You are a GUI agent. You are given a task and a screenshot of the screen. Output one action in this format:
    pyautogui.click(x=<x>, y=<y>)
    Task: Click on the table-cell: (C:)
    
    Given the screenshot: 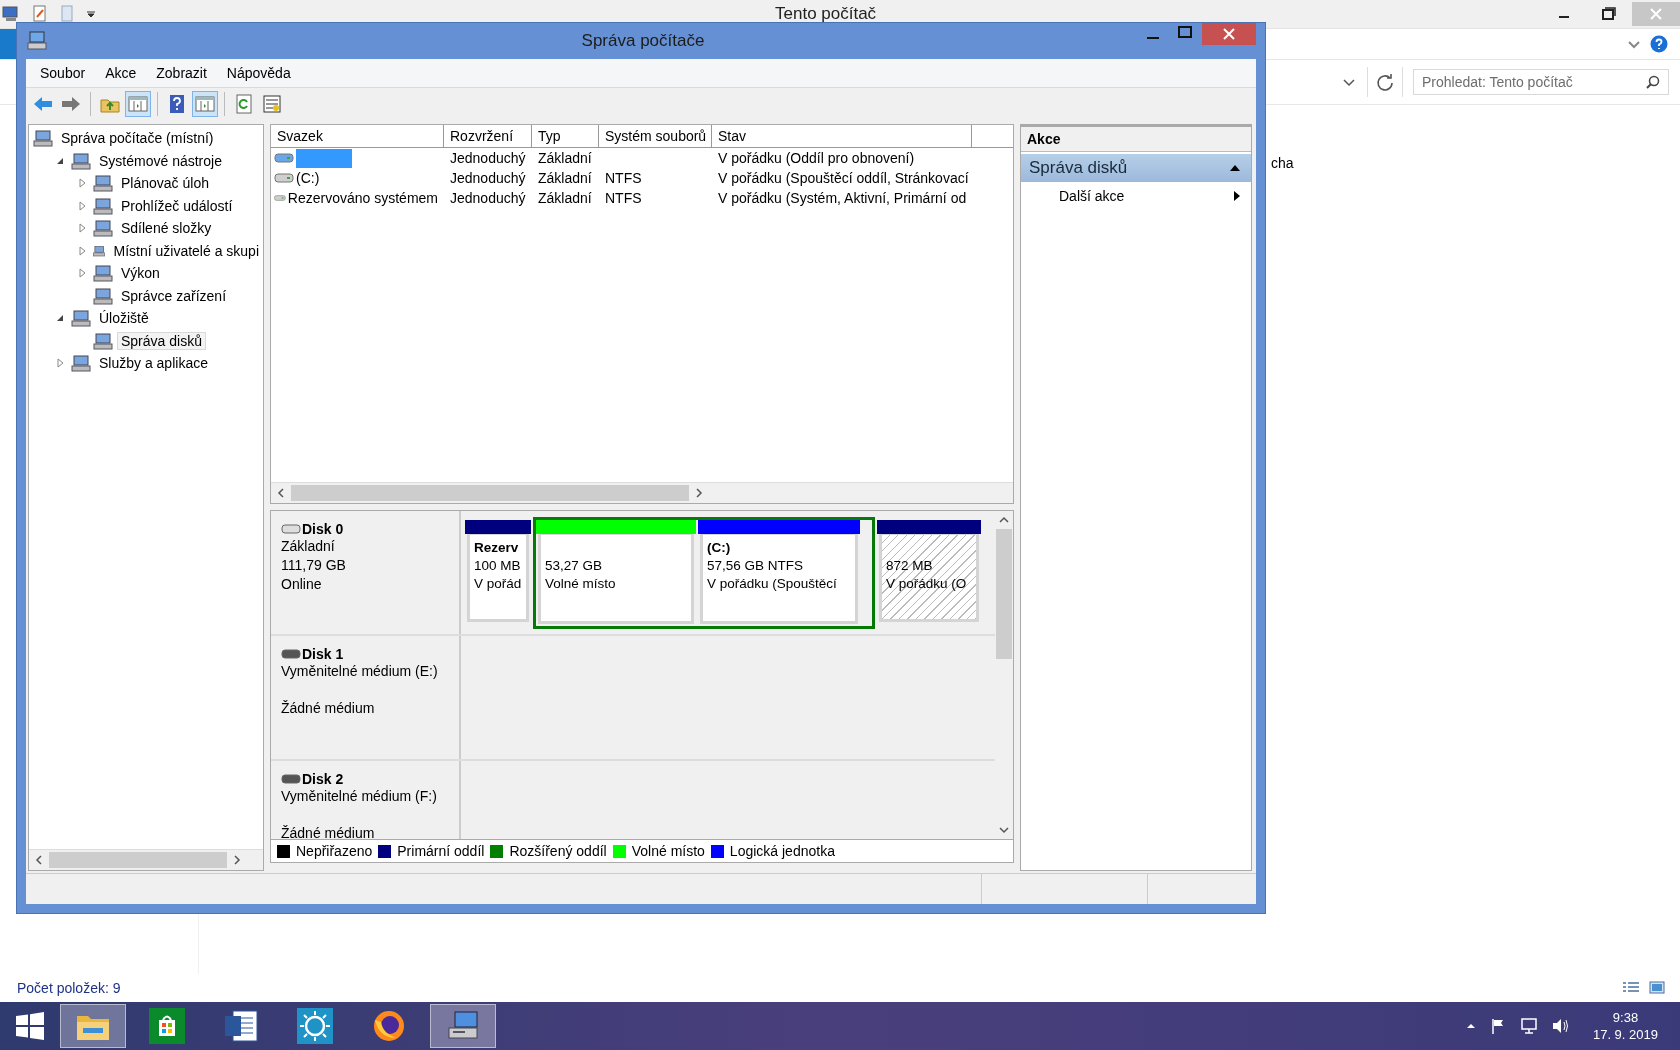 What is the action you would take?
    pyautogui.click(x=308, y=178)
    